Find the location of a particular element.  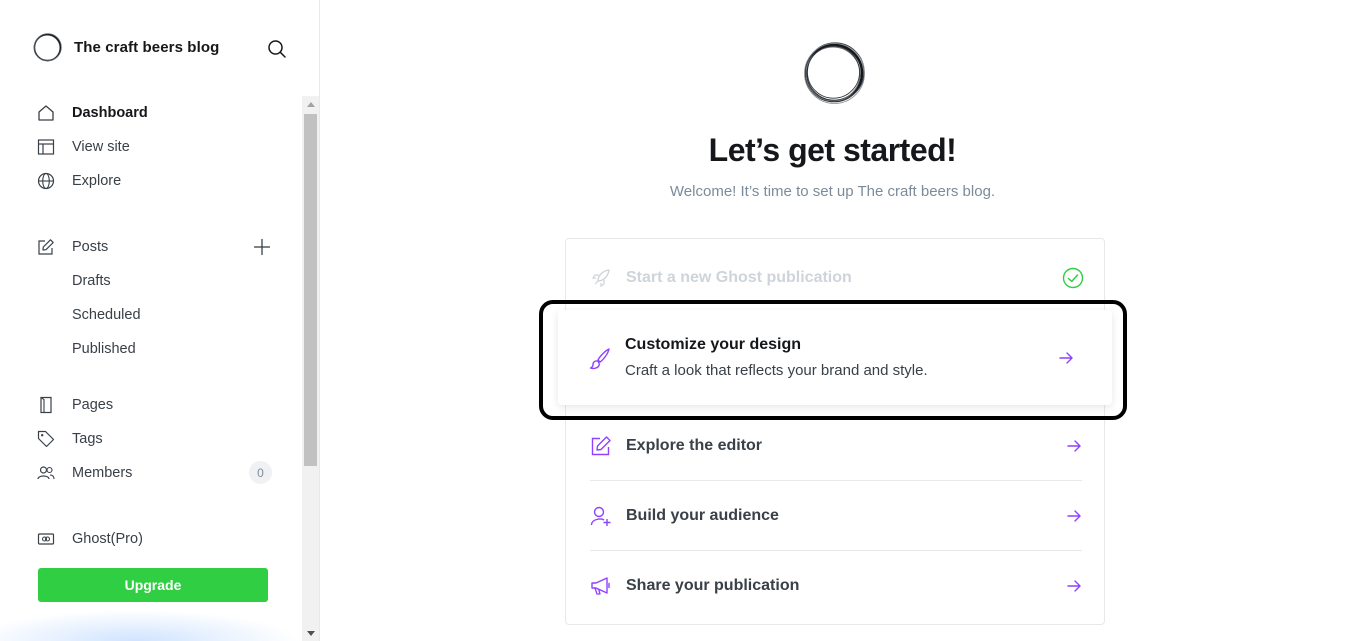

nav-label: Dashboard is located at coordinates (110, 113).